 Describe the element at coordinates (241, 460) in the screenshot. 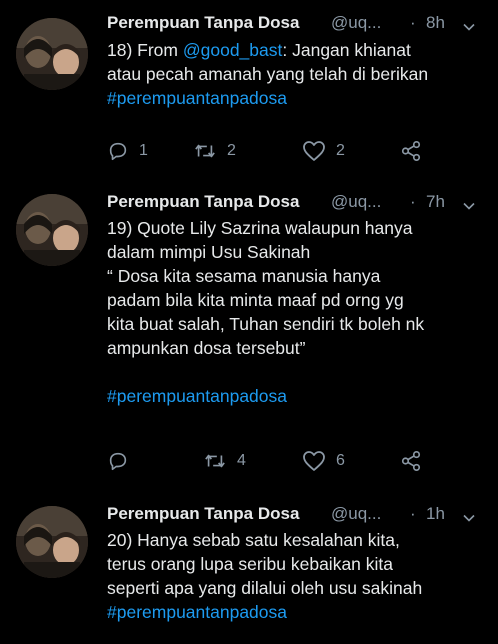

I see `retweet-count: 4` at that location.